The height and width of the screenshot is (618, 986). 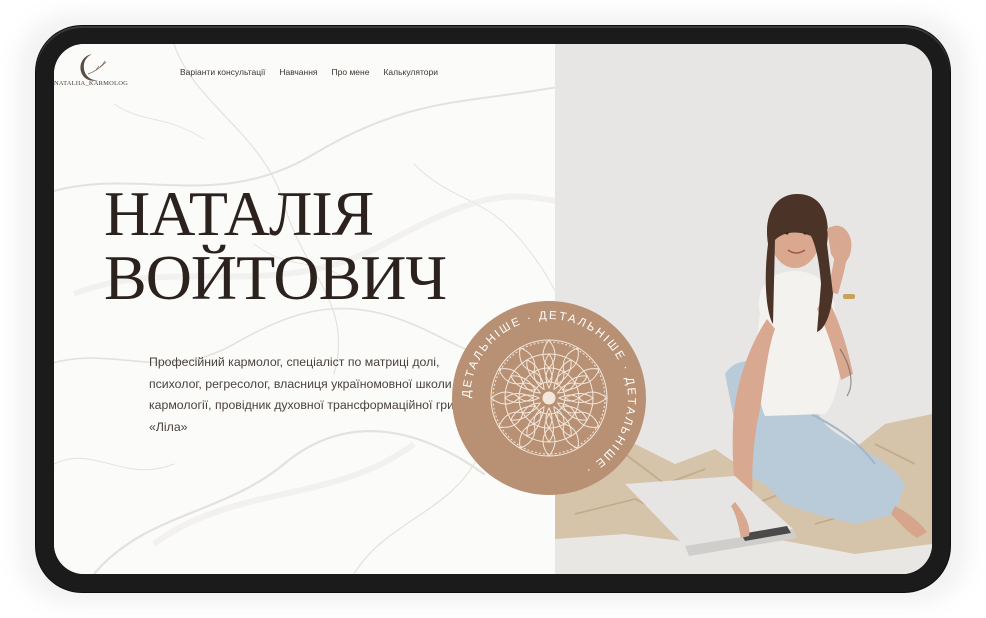 What do you see at coordinates (222, 72) in the screenshot?
I see `nav-link-consultations: Варіанти консультації` at bounding box center [222, 72].